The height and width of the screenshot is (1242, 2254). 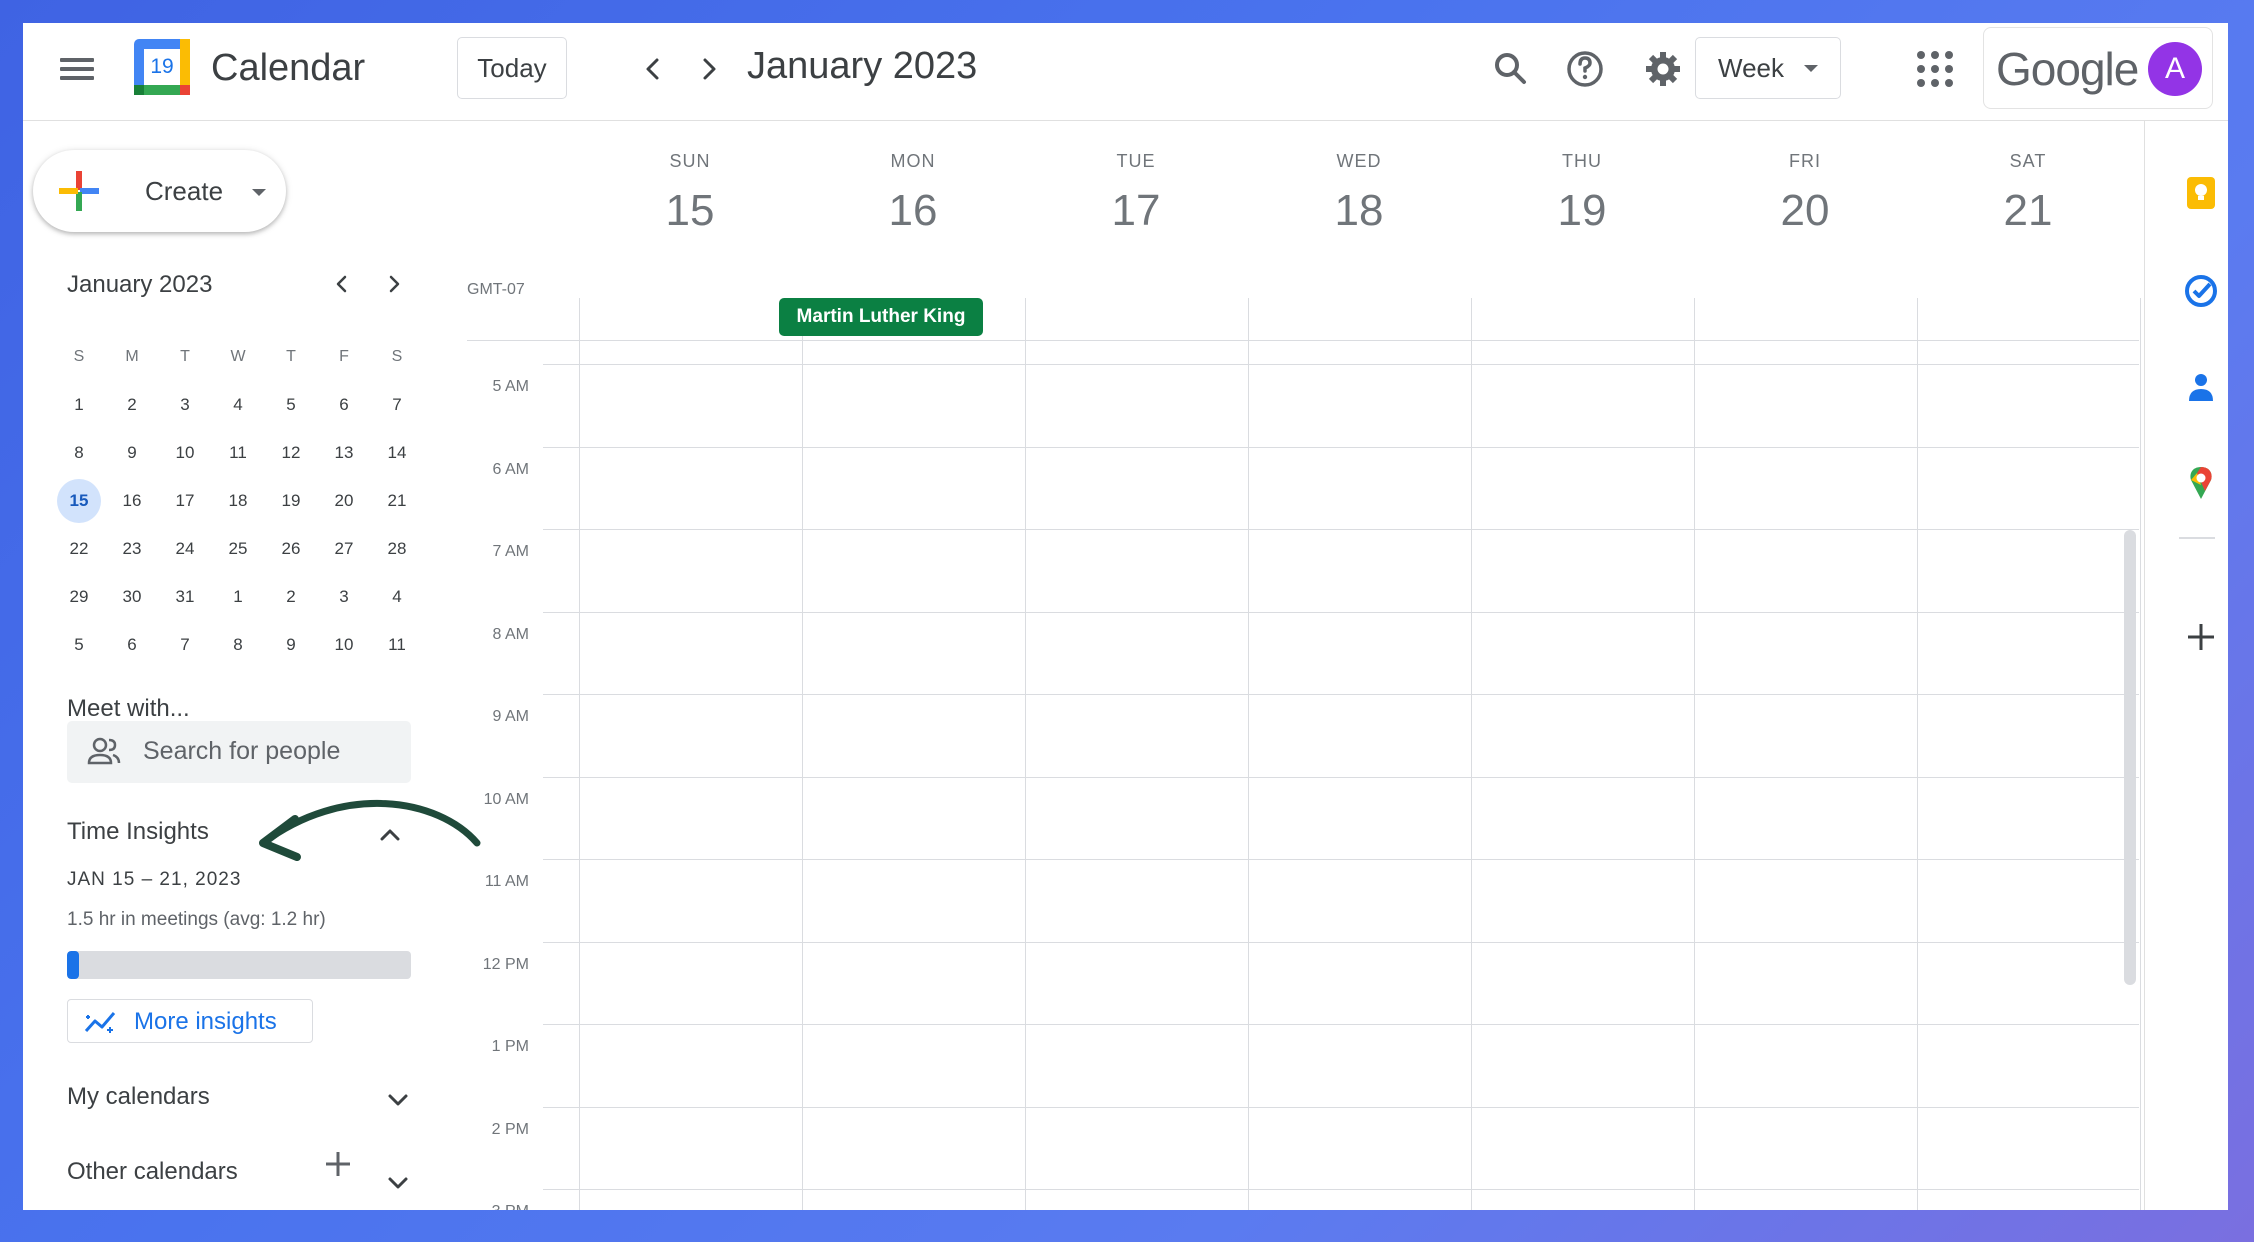 I want to click on mini-calendar-day: 19, so click(x=291, y=501).